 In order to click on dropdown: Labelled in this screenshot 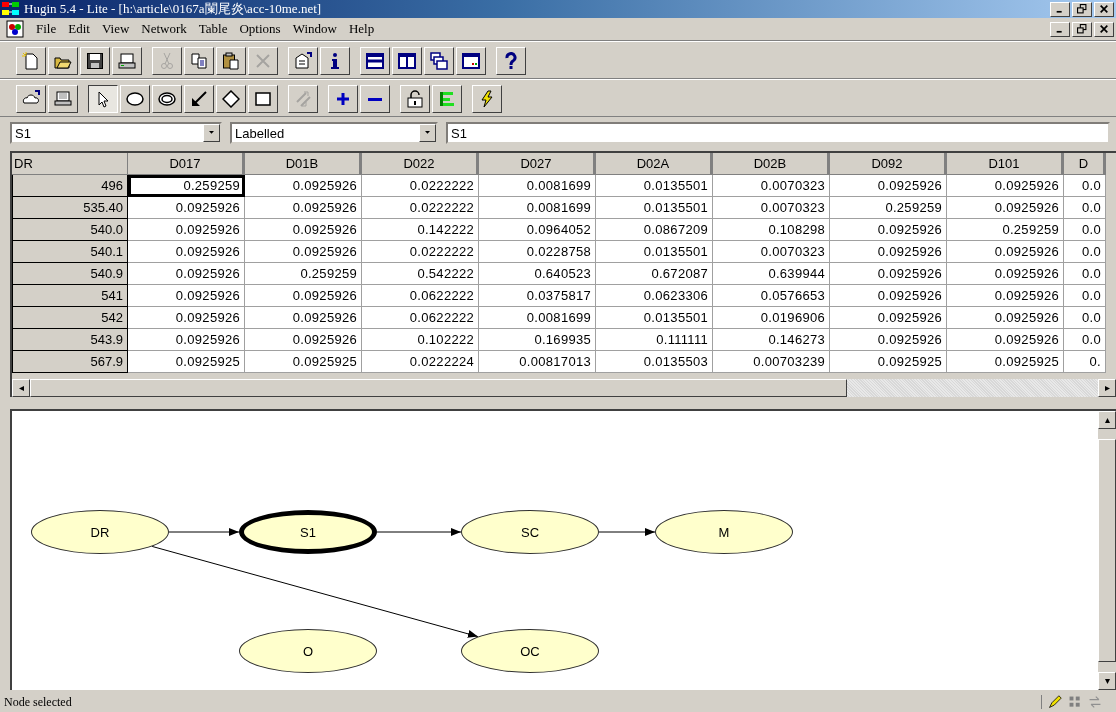, I will do `click(334, 133)`.